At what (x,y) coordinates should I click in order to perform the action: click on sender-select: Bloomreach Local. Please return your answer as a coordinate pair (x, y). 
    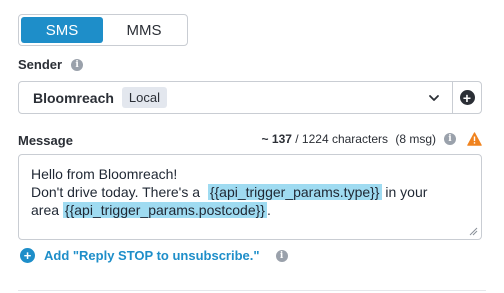
    Looking at the image, I should click on (235, 97).